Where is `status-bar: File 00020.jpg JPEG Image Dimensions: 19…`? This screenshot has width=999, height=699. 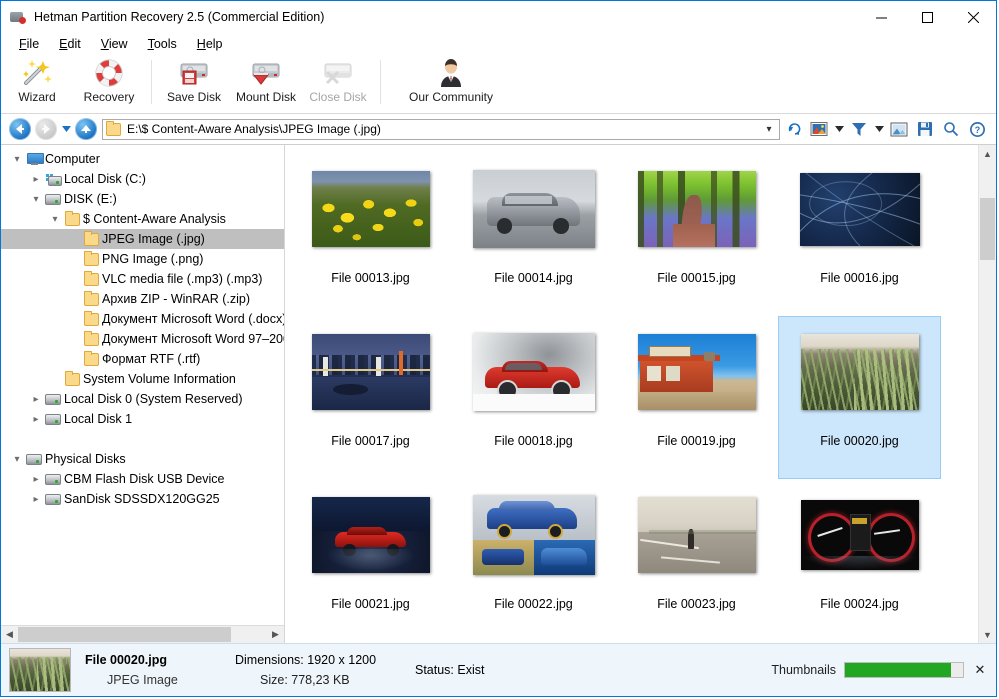
status-bar: File 00020.jpg JPEG Image Dimensions: 19… is located at coordinates (498, 669).